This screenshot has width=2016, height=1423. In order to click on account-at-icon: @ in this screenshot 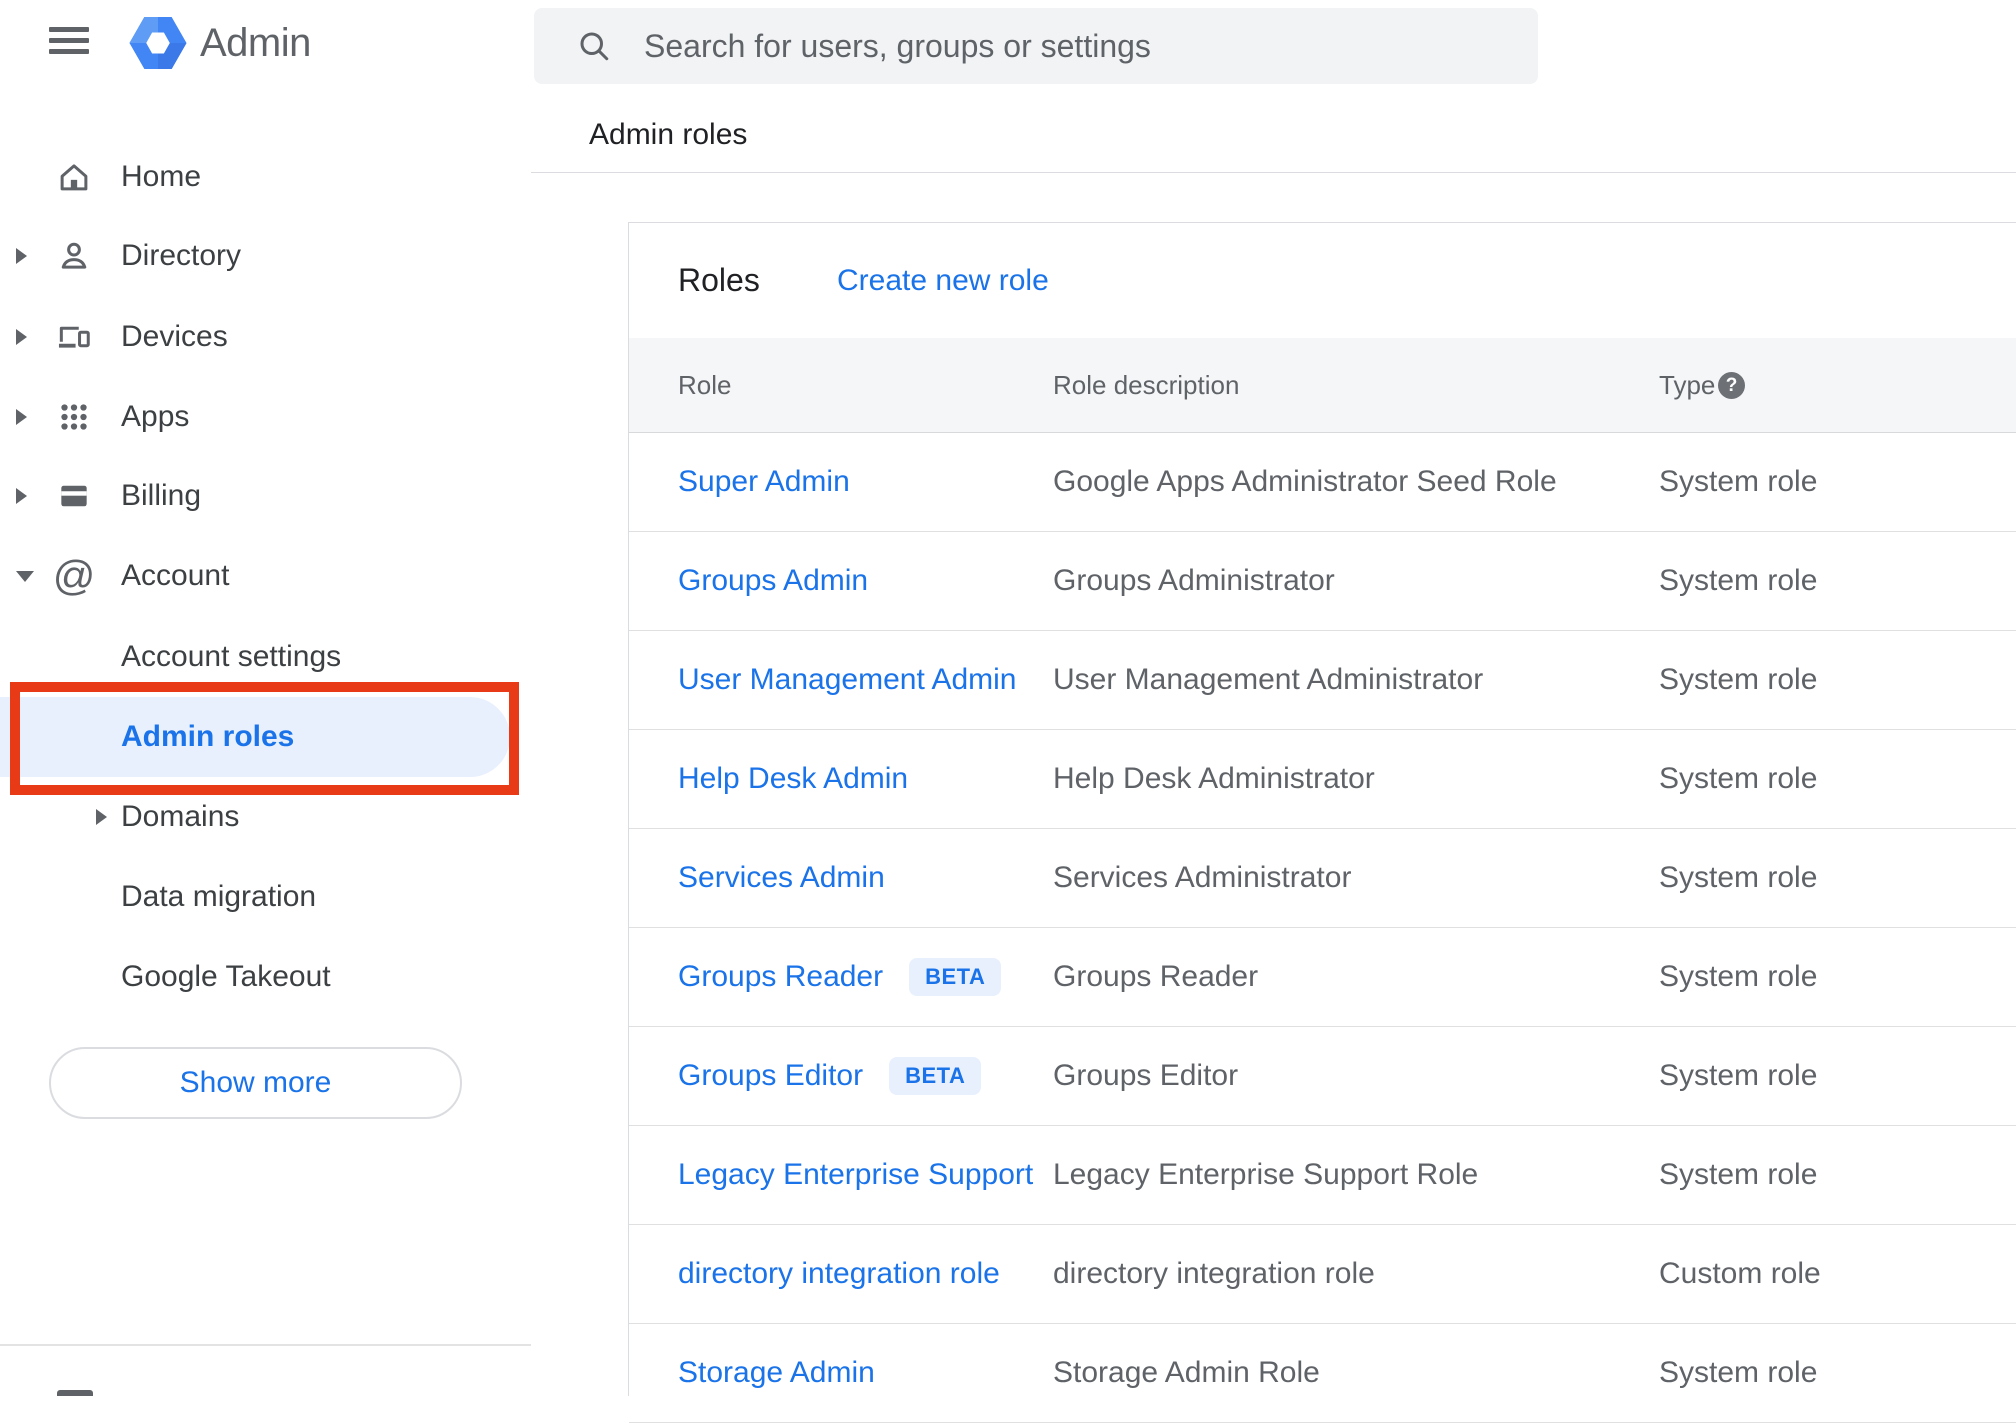, I will do `click(74, 575)`.